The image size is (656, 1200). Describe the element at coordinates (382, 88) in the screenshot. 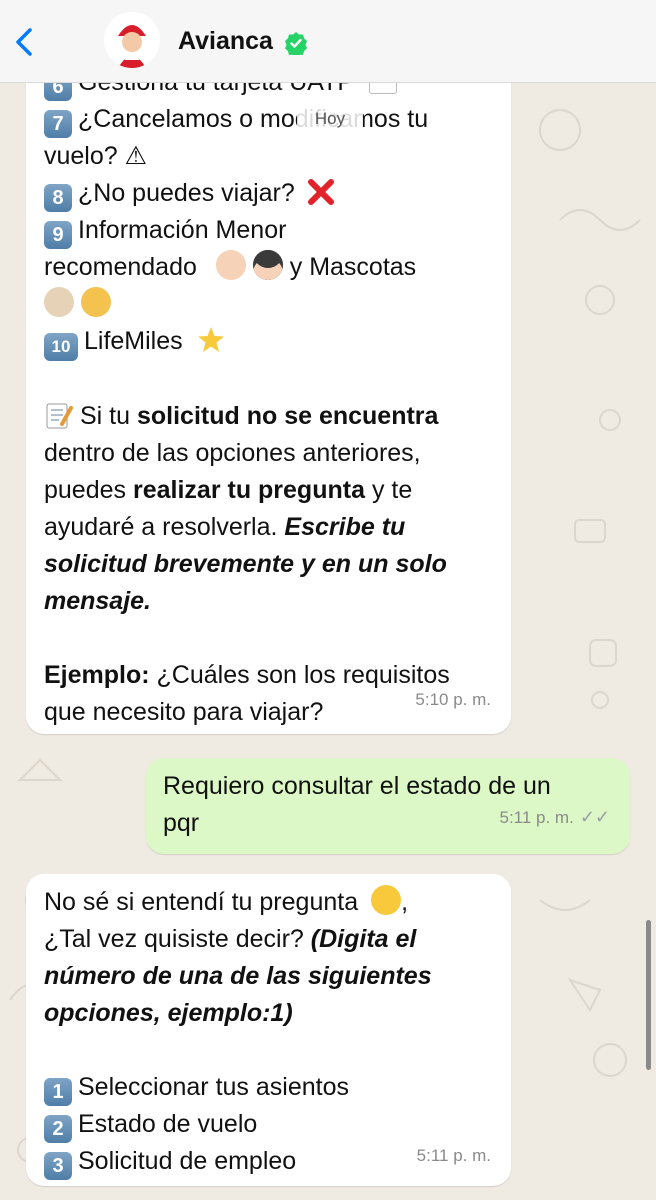

I see `memo-icon` at that location.